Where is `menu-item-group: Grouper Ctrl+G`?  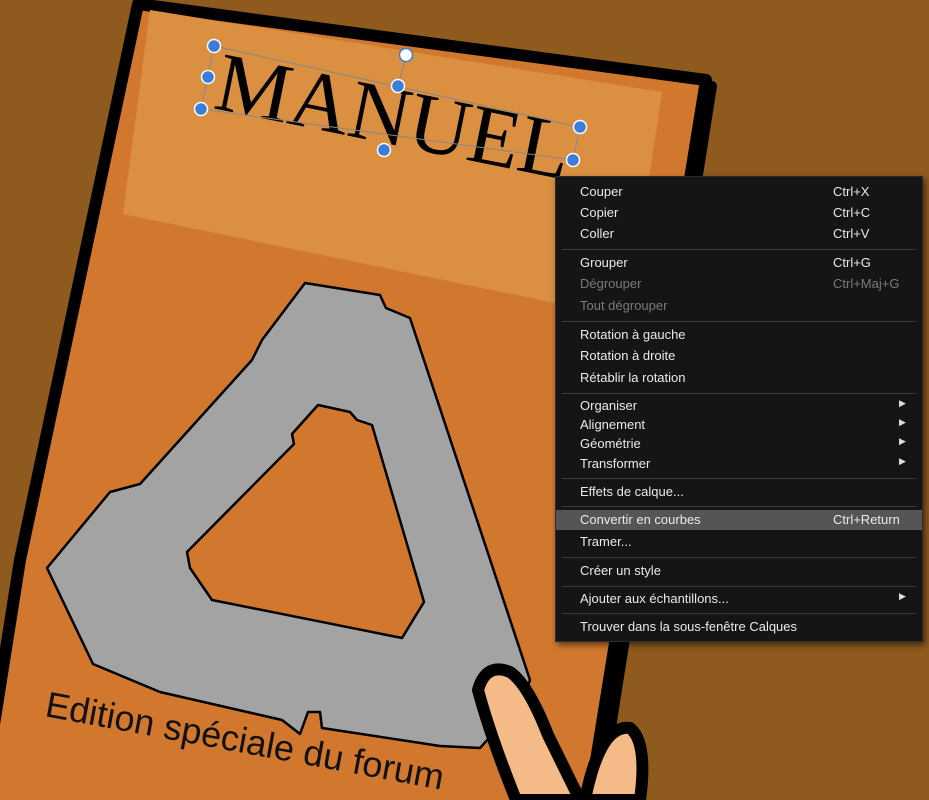 menu-item-group: Grouper Ctrl+G is located at coordinates (739, 263).